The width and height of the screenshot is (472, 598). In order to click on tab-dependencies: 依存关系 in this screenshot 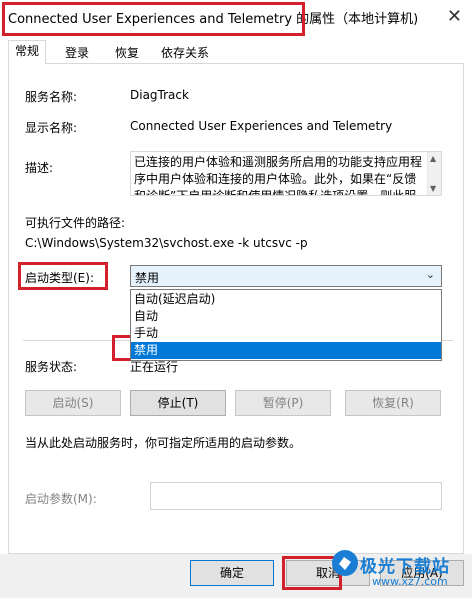, I will do `click(185, 53)`.